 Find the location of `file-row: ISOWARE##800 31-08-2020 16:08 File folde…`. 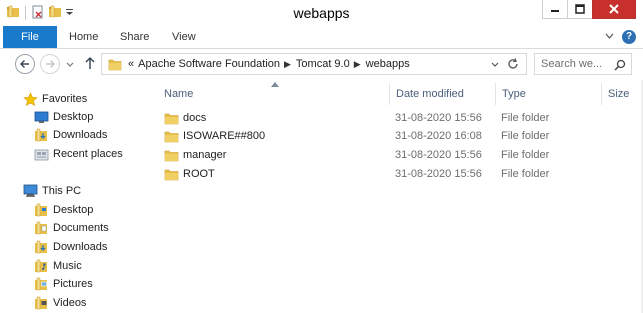

file-row: ISOWARE##800 31-08-2020 16:08 File folde… is located at coordinates (399, 136).